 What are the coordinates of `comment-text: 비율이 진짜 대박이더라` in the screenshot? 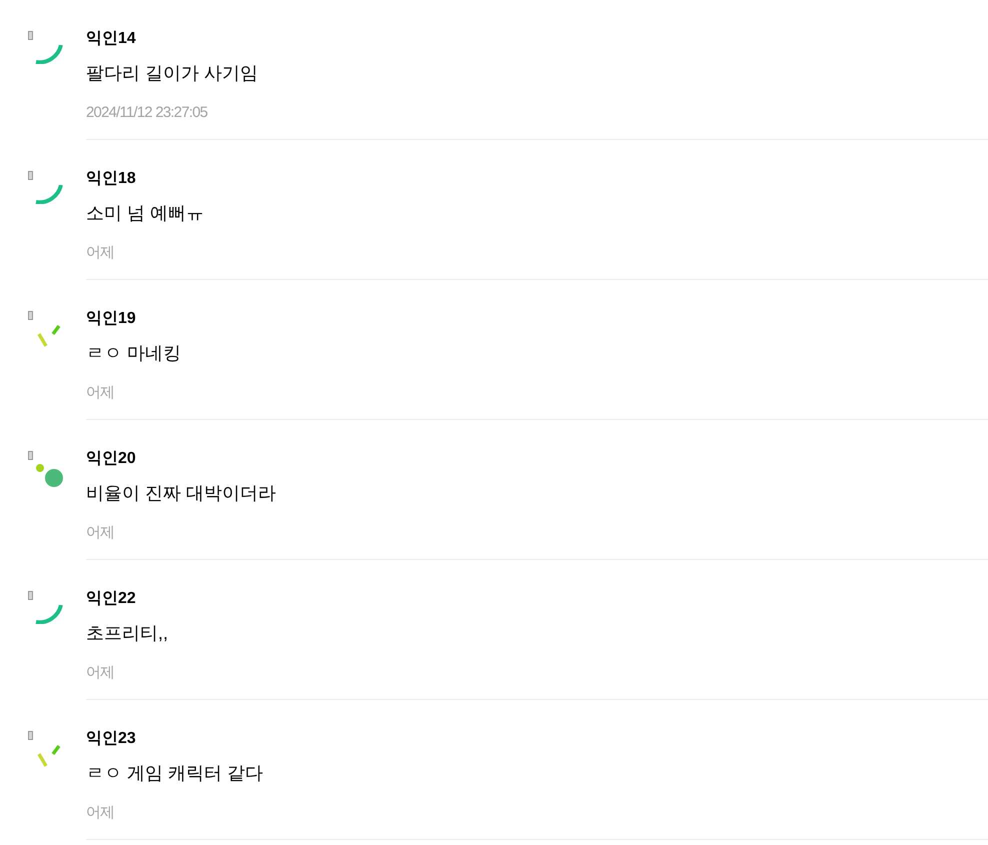 It's located at (182, 493).